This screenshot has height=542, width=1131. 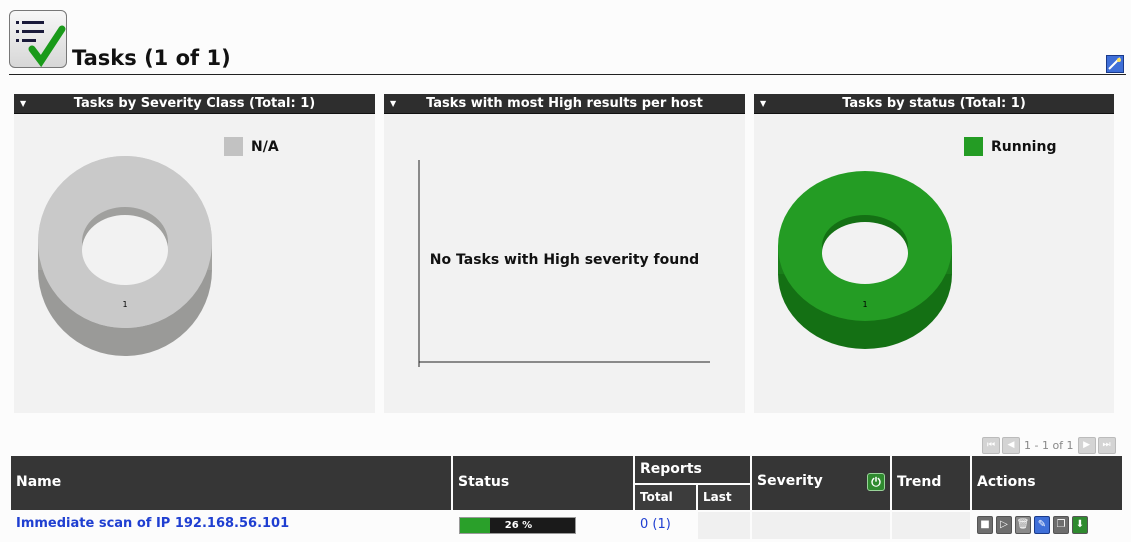 What do you see at coordinates (151, 58) in the screenshot?
I see `page-title: Tasks (1 of 1)` at bounding box center [151, 58].